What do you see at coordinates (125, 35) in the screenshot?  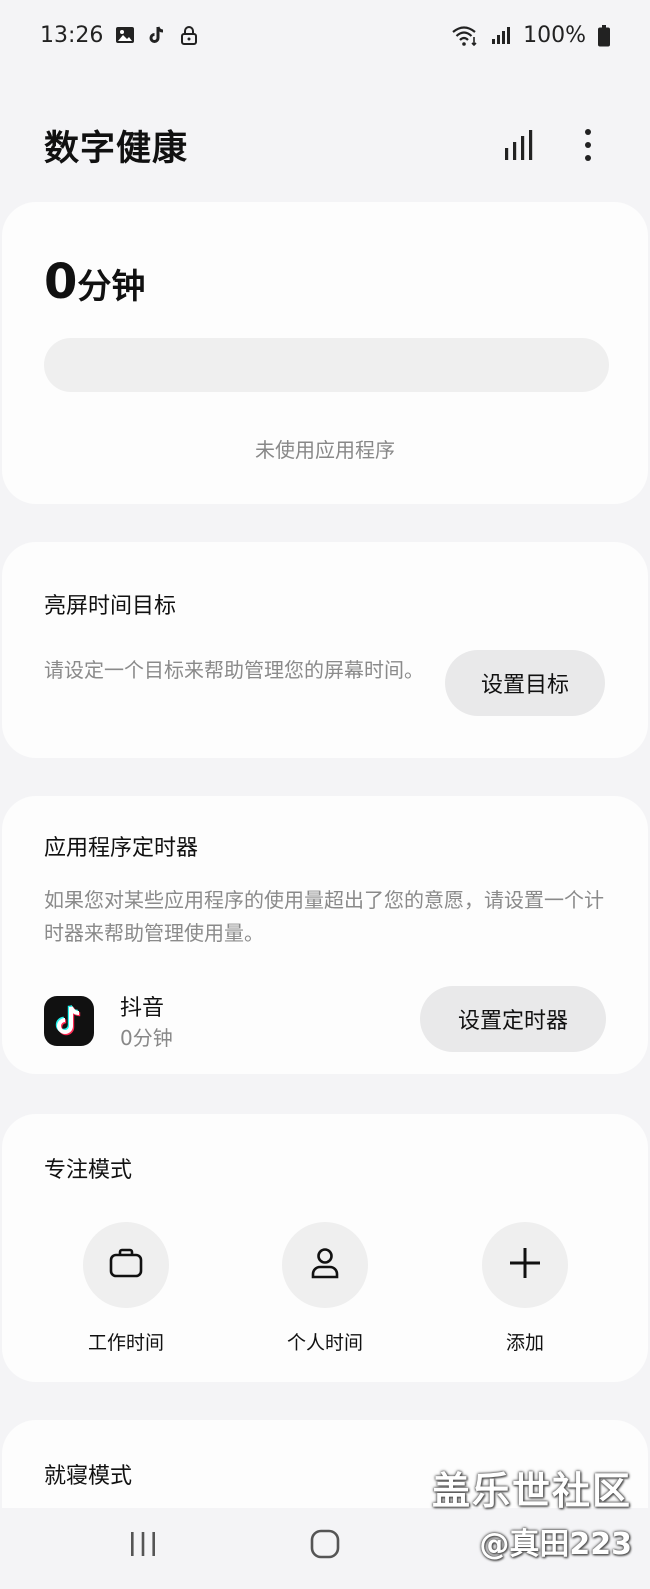 I see `image-icon` at bounding box center [125, 35].